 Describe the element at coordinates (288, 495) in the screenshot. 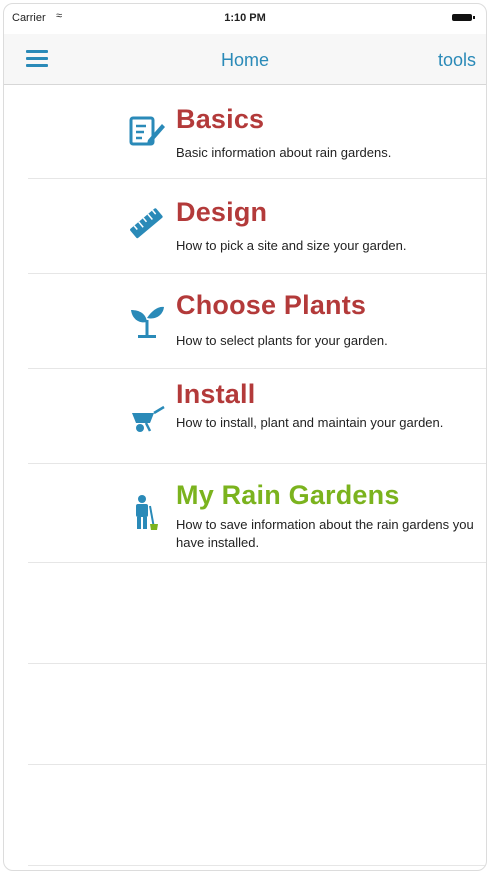

I see `item-title: My Rain Gardens` at that location.